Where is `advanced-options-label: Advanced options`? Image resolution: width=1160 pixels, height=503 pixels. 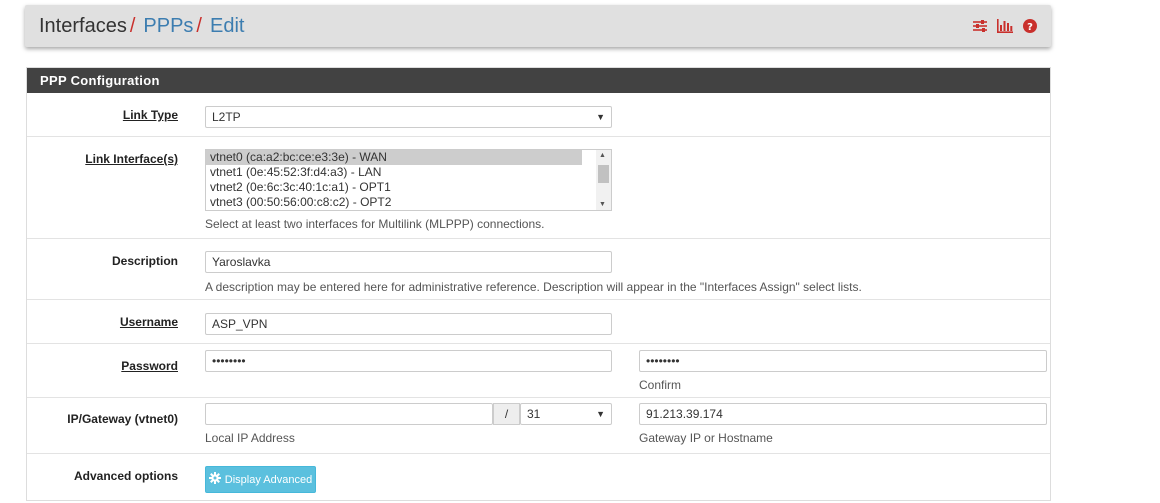
advanced-options-label: Advanced options is located at coordinates (125, 476).